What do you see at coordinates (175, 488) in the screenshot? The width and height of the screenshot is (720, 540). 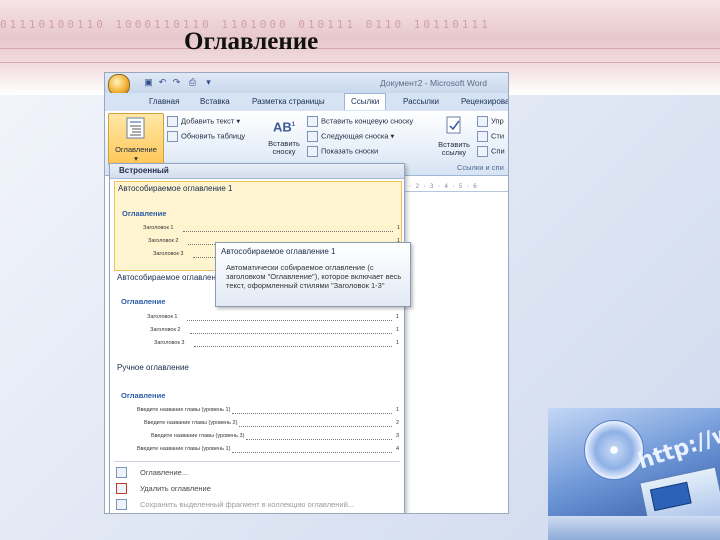 I see `menu-item-label: Удалить оглавление` at bounding box center [175, 488].